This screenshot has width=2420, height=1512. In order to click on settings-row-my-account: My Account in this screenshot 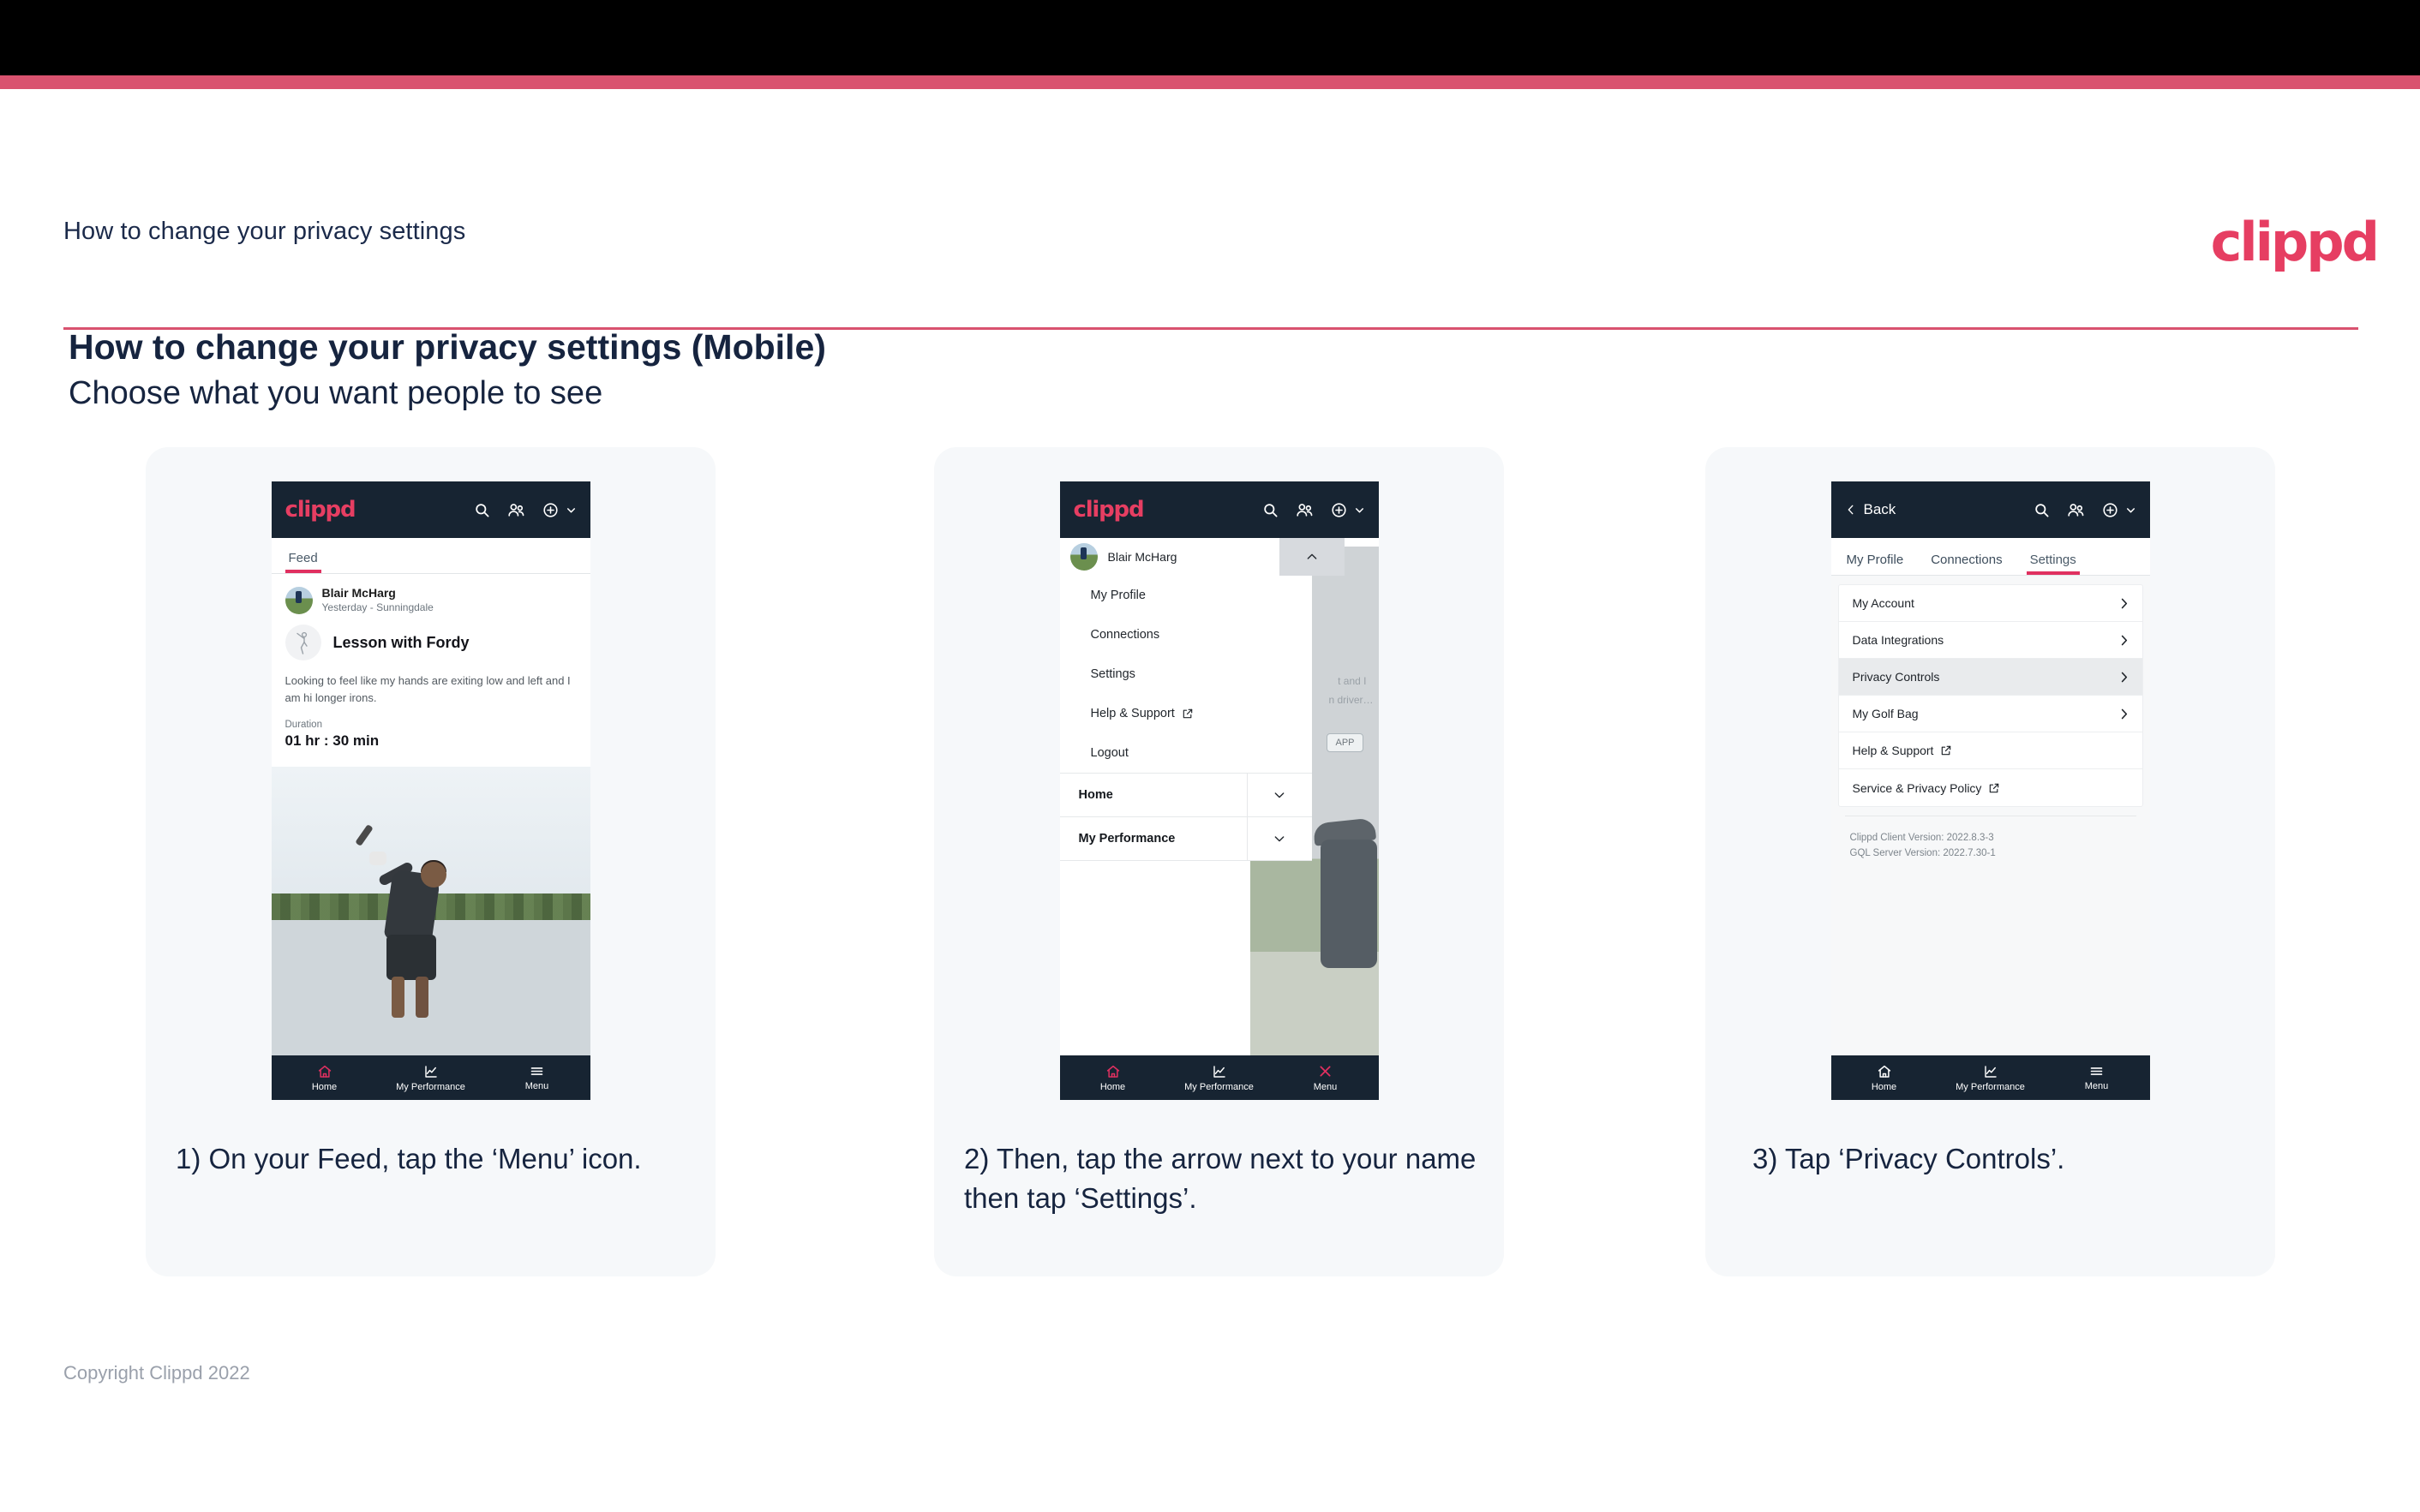, I will do `click(1990, 603)`.